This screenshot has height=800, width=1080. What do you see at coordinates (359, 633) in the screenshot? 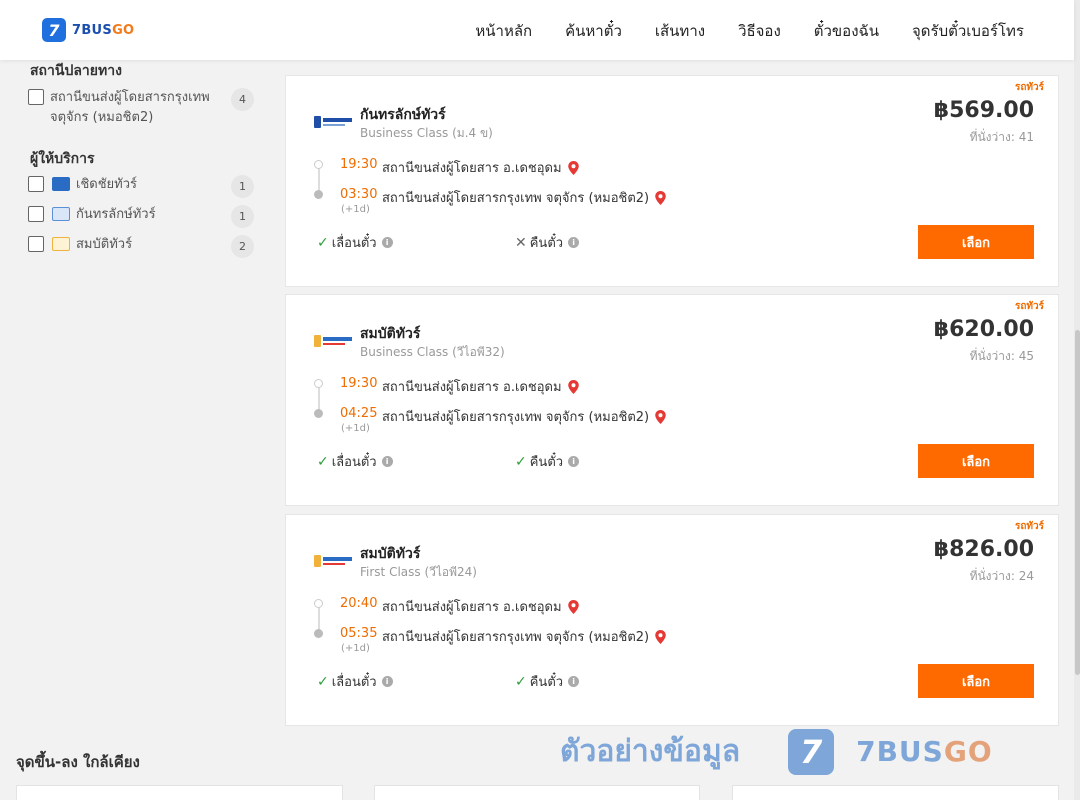
I see `arrival-time: 05:35` at bounding box center [359, 633].